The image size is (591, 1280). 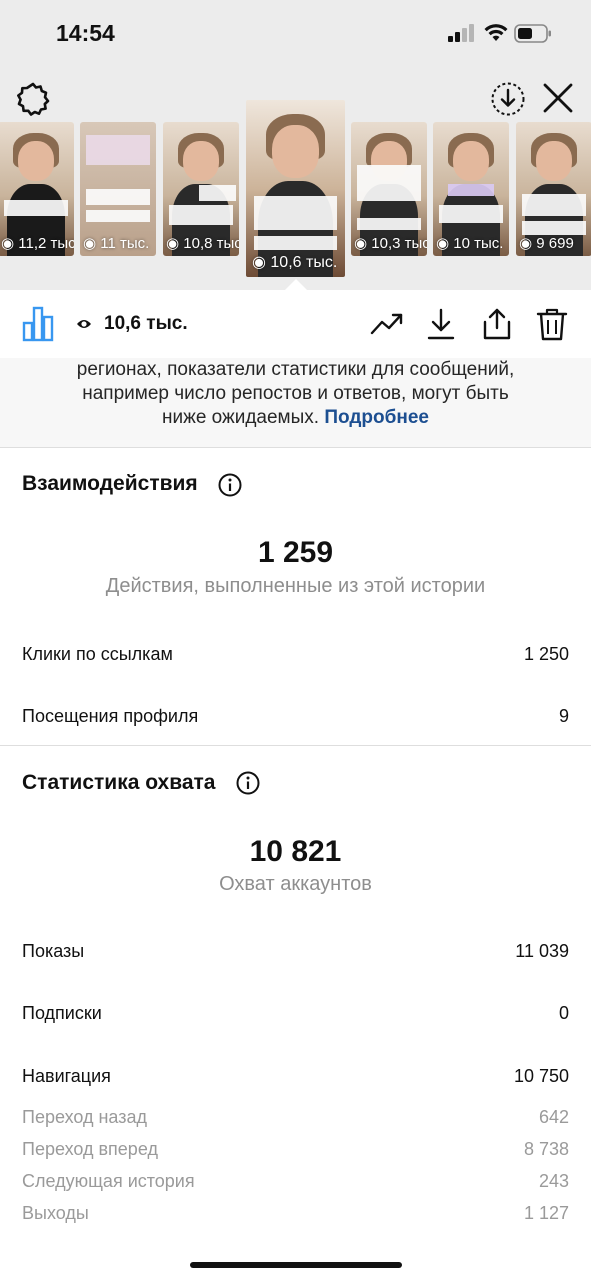 What do you see at coordinates (461, 33) in the screenshot?
I see `signal-icon` at bounding box center [461, 33].